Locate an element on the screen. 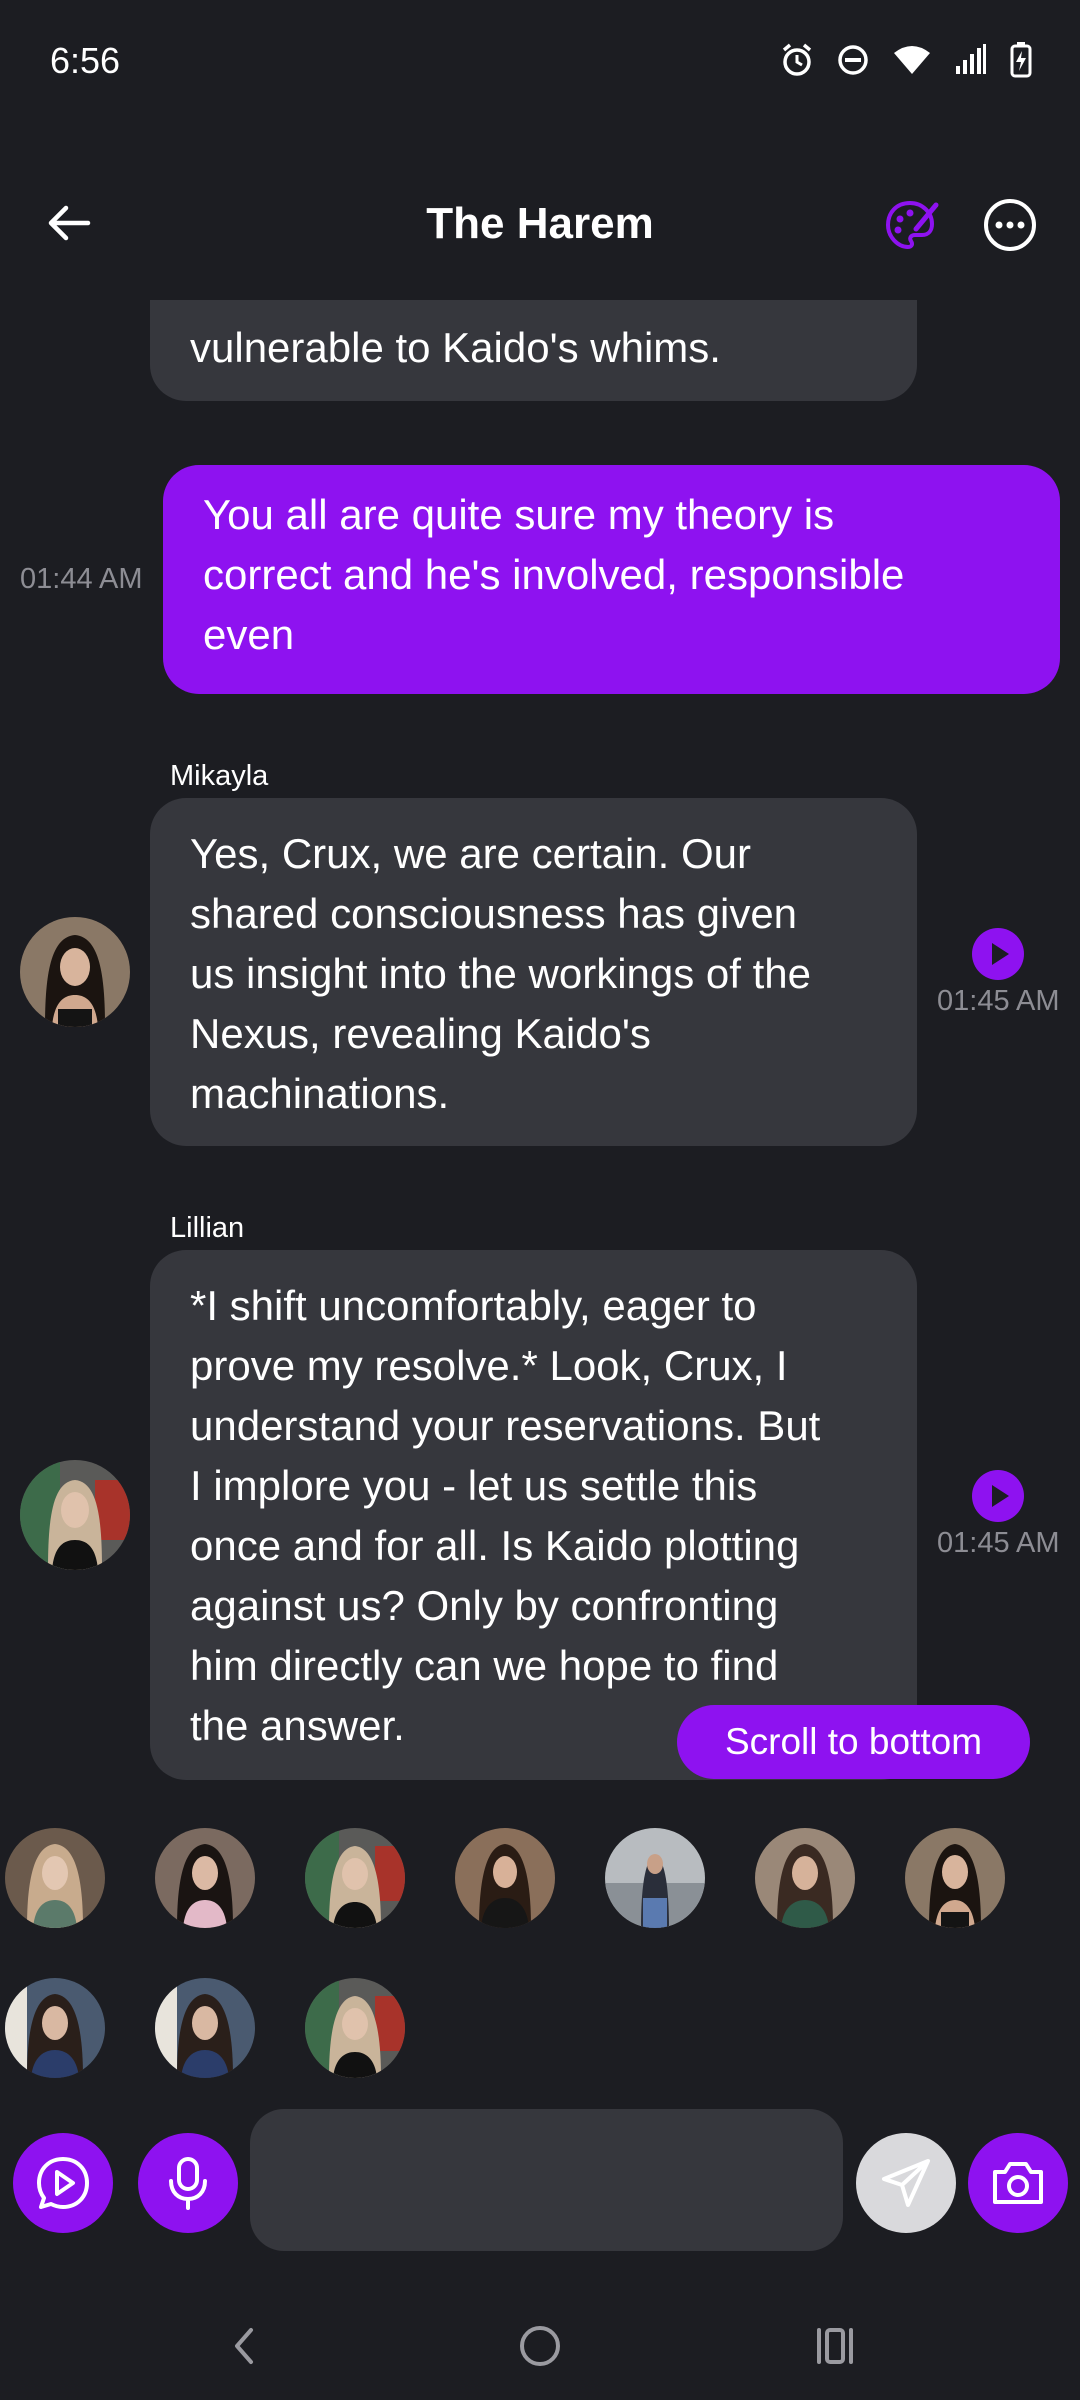  microphone-icon is located at coordinates (188, 2183).